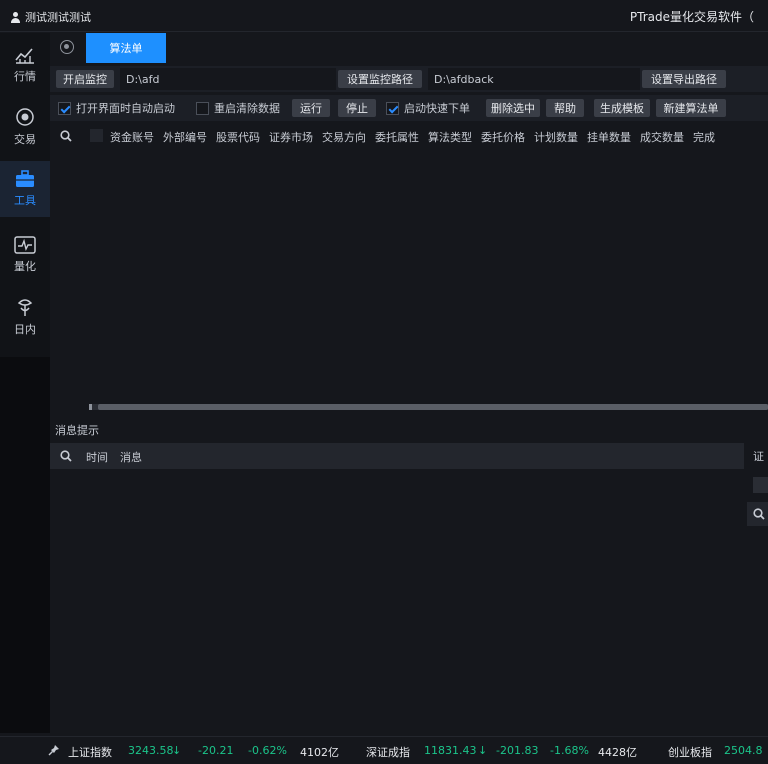 The width and height of the screenshot is (768, 764). What do you see at coordinates (25, 200) in the screenshot?
I see `sidebar-item-label: 工具` at bounding box center [25, 200].